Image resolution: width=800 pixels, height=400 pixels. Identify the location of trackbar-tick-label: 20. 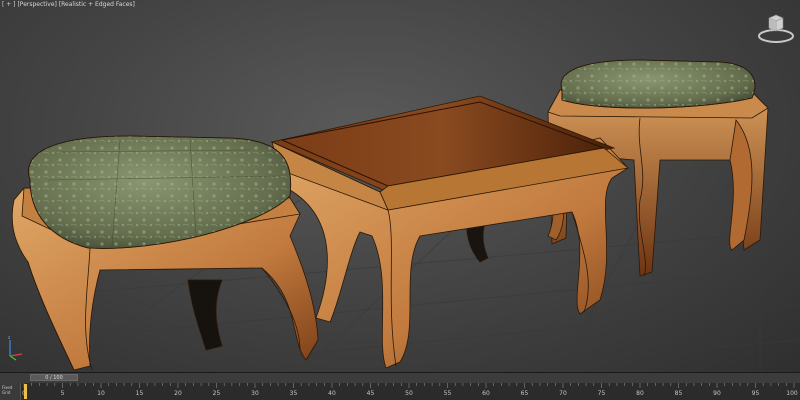
(178, 393).